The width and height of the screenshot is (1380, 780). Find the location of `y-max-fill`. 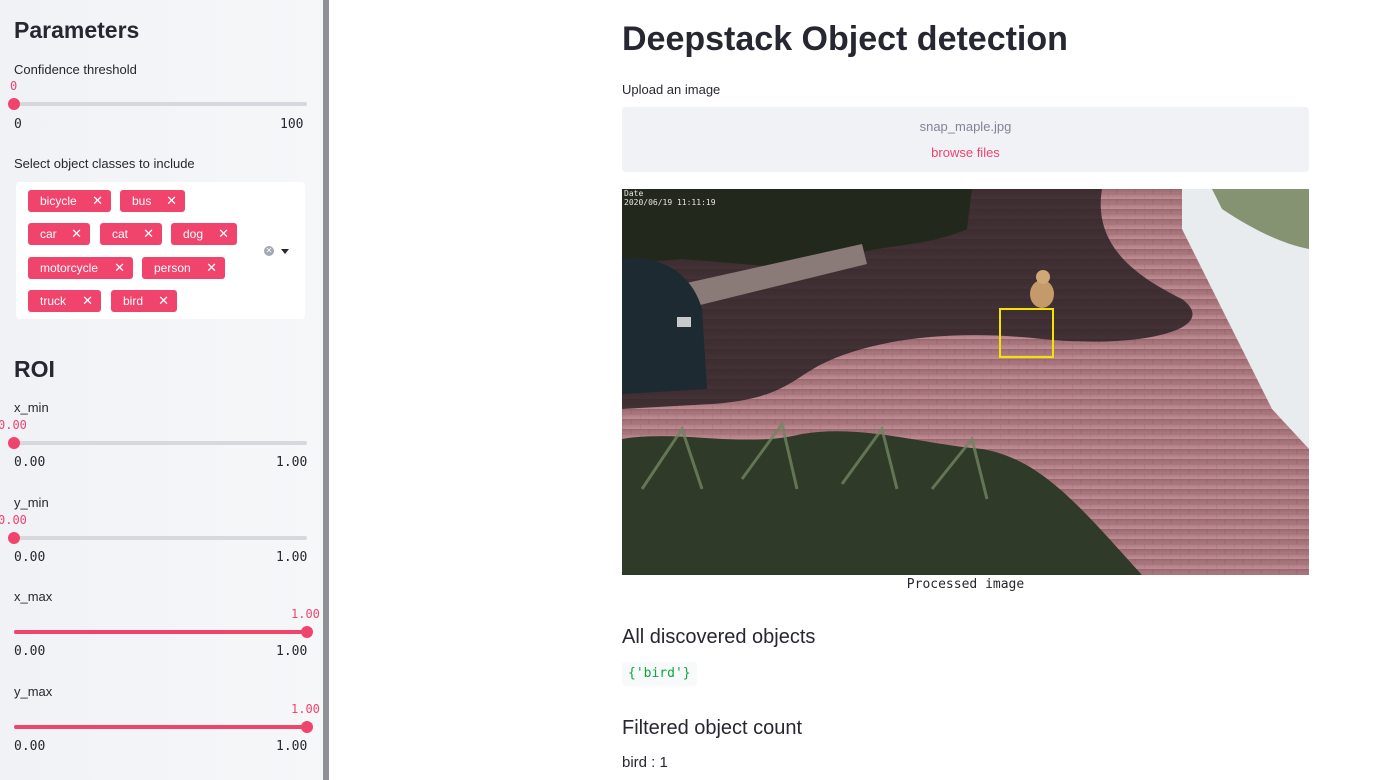

y-max-fill is located at coordinates (160, 727).